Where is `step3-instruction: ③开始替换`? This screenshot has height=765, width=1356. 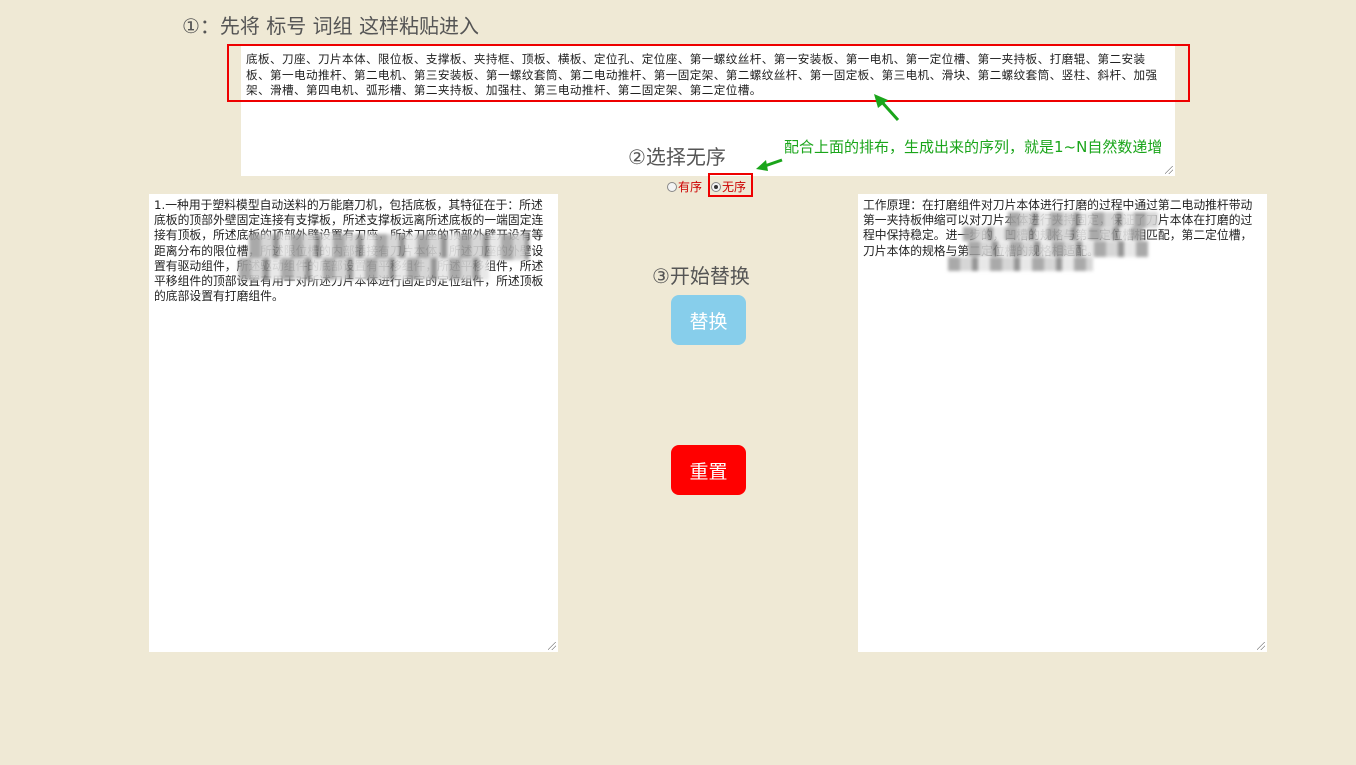 step3-instruction: ③开始替换 is located at coordinates (701, 276).